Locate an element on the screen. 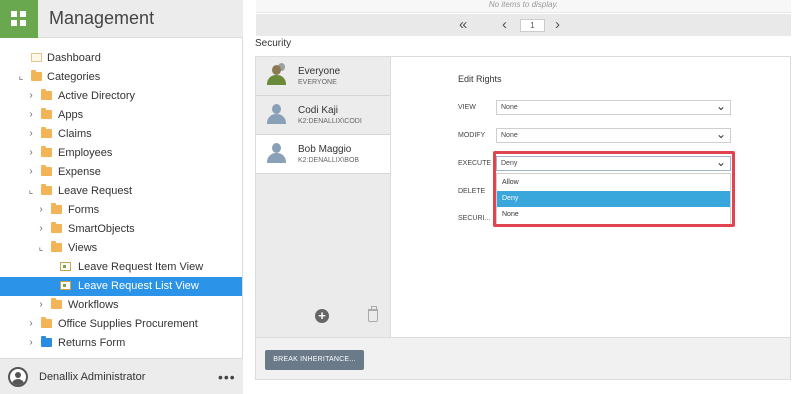  user-id: K2:DENALLIX\CODI is located at coordinates (330, 121).